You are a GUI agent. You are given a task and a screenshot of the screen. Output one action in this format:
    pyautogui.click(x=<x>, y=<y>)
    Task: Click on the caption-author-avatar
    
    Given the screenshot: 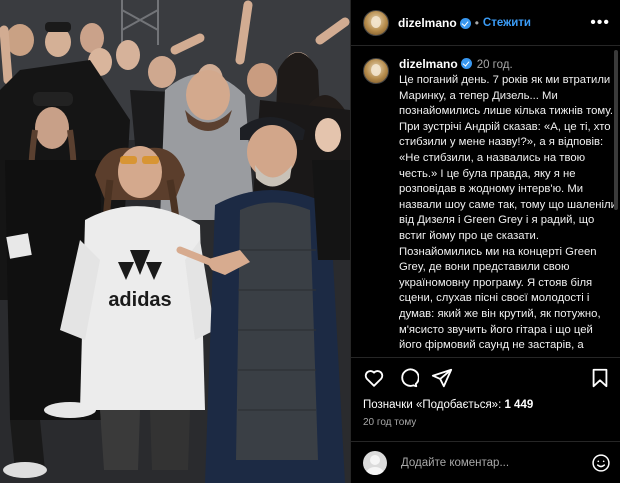 What is the action you would take?
    pyautogui.click(x=376, y=71)
    